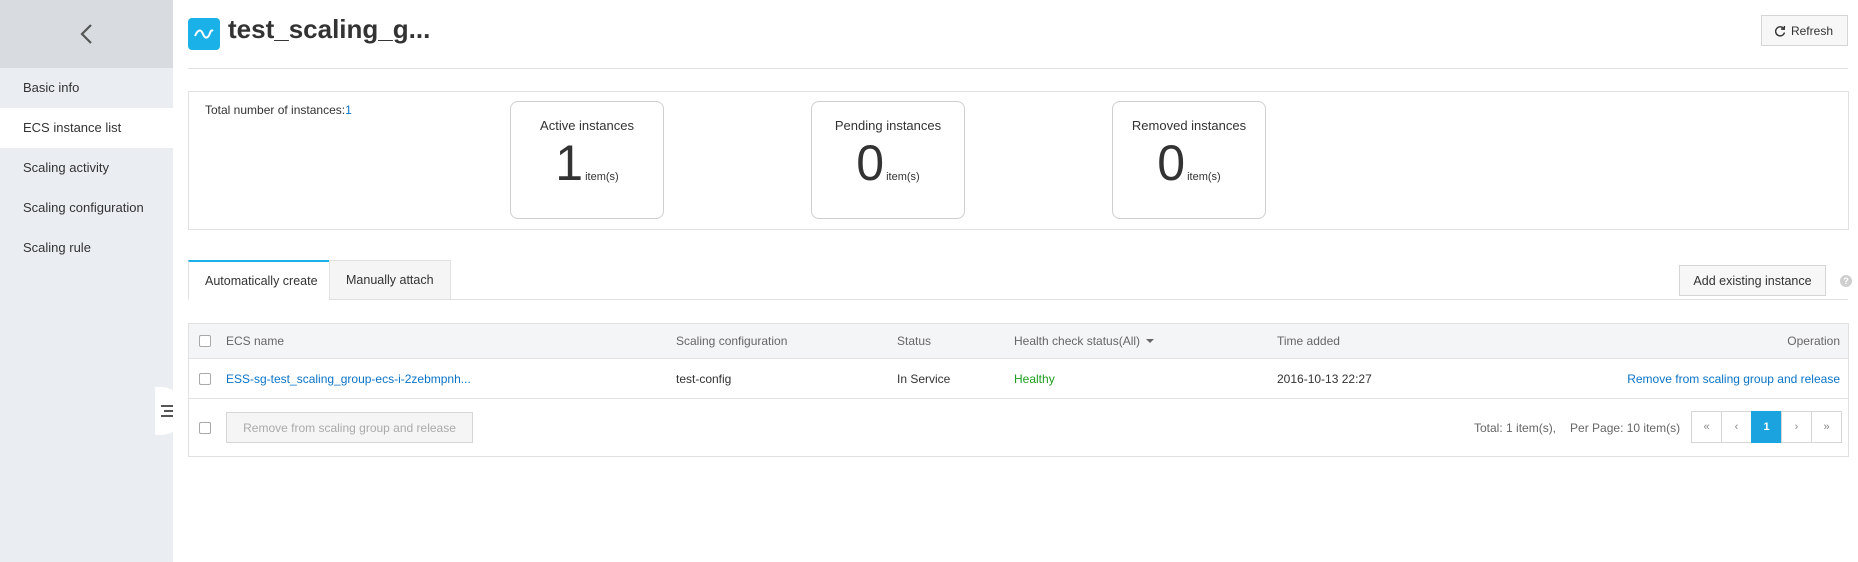  Describe the element at coordinates (86, 248) in the screenshot. I see `sidebar-item-scaling-rule: Scaling rule` at that location.